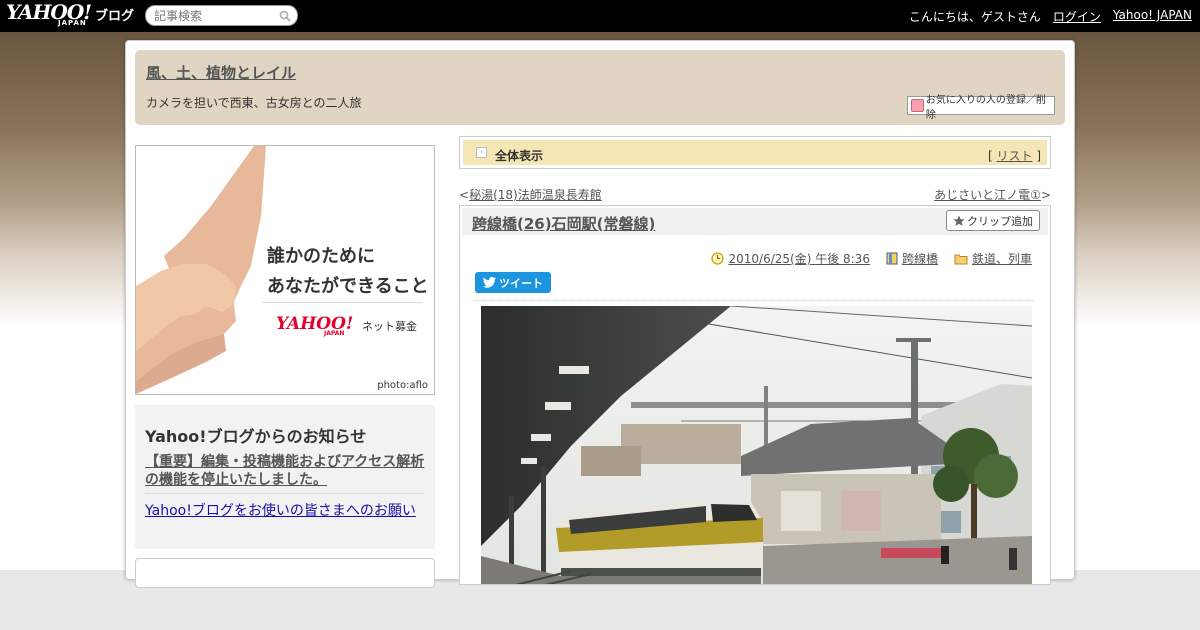  What do you see at coordinates (798, 258) in the screenshot?
I see `article-date-link: 2010/6/25(金) 午後 8:36` at bounding box center [798, 258].